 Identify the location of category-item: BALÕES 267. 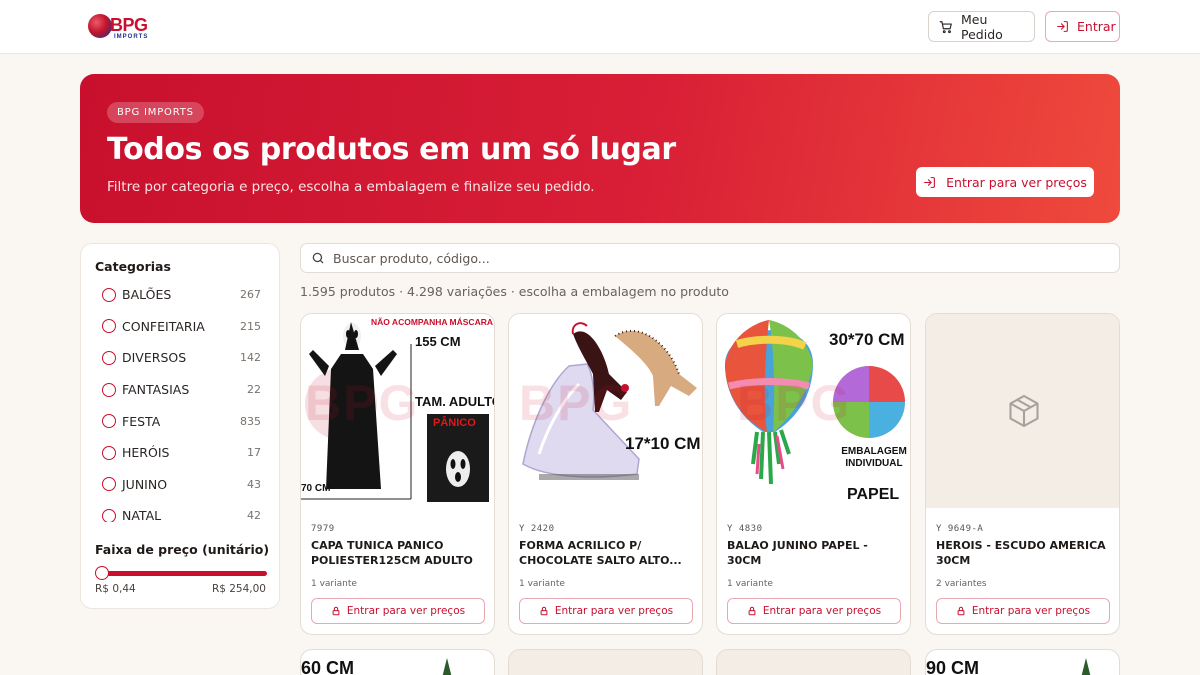
(183, 295).